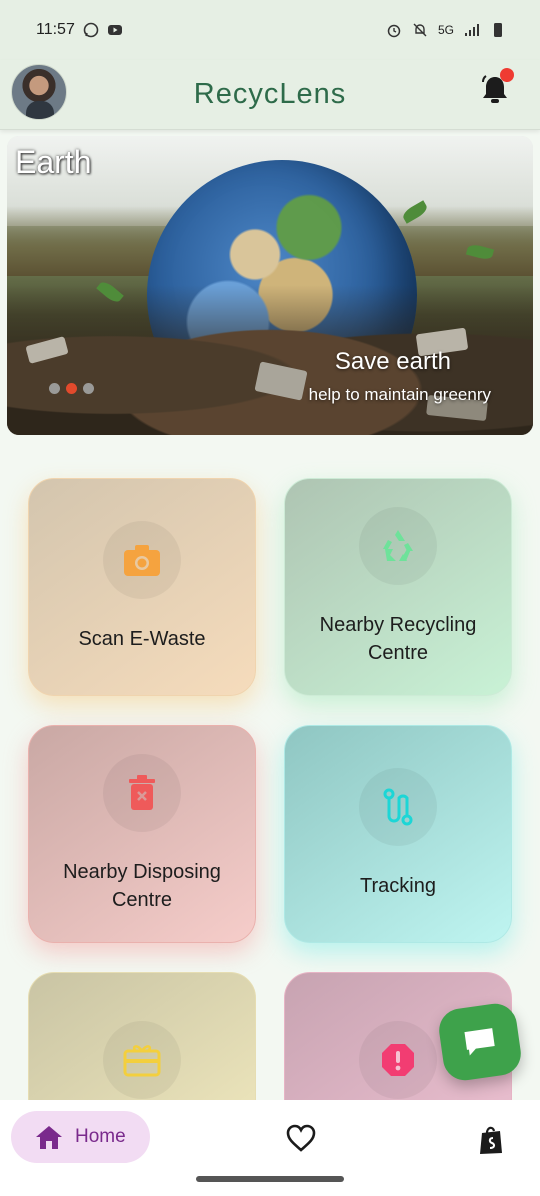 This screenshot has height=1196, width=540. What do you see at coordinates (142, 639) in the screenshot?
I see `tile-label: Scan E-Waste` at bounding box center [142, 639].